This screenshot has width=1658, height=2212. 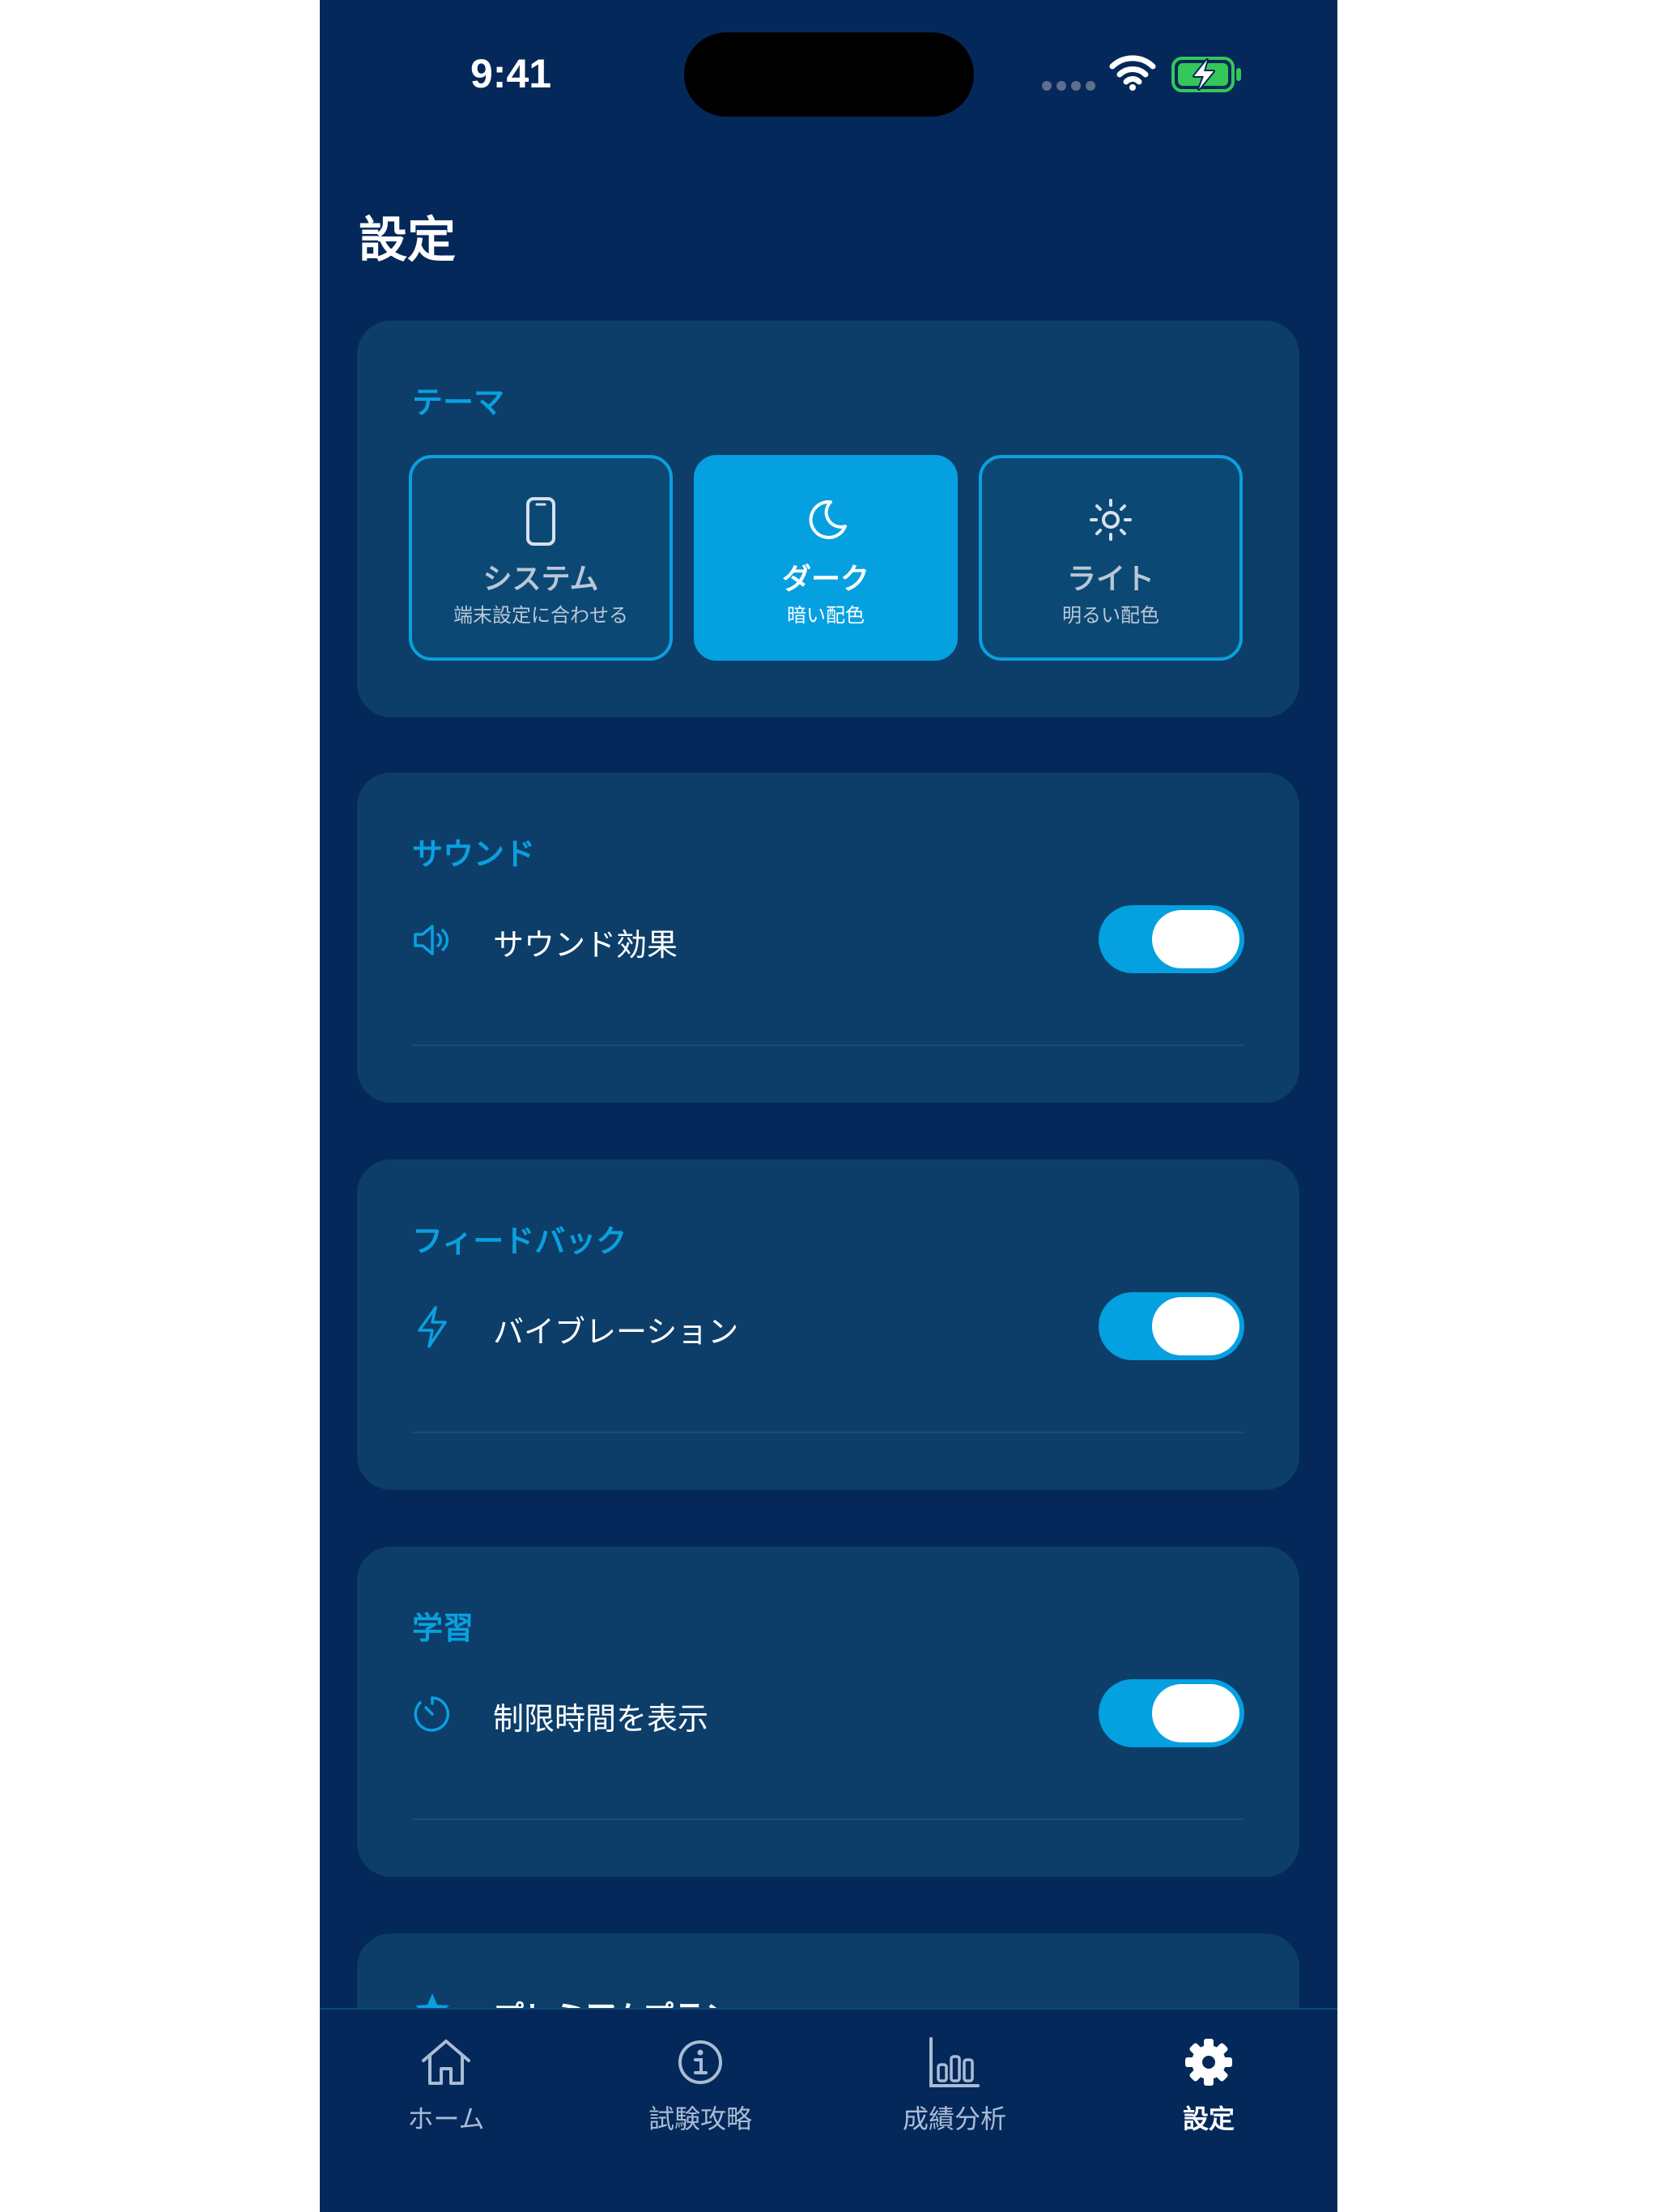 I want to click on gear-icon, so click(x=1208, y=2063).